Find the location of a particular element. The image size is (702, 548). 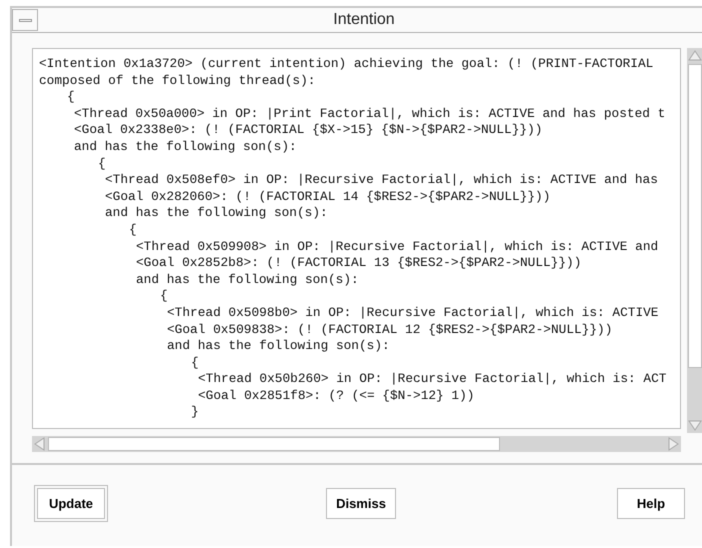

vertical-scrollbar is located at coordinates (694, 240).